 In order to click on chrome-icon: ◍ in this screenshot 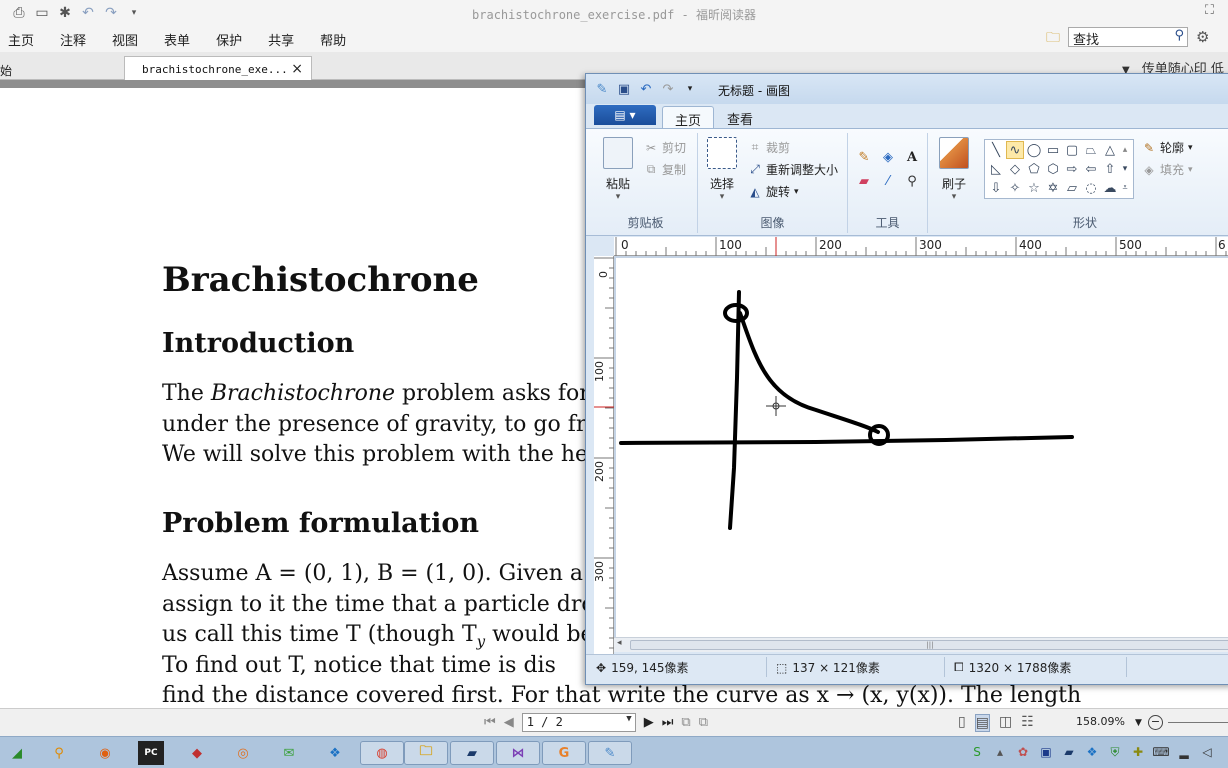, I will do `click(382, 753)`.